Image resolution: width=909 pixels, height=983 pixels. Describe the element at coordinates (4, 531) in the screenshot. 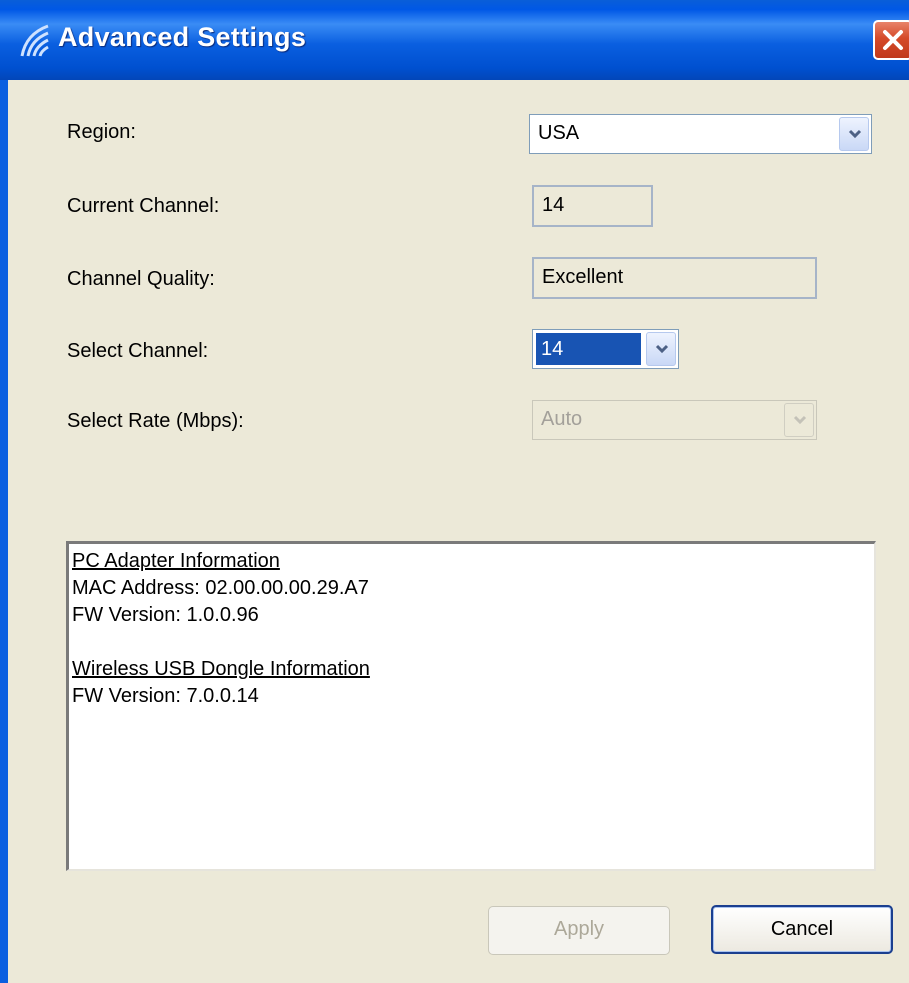

I see `window-left-border` at that location.